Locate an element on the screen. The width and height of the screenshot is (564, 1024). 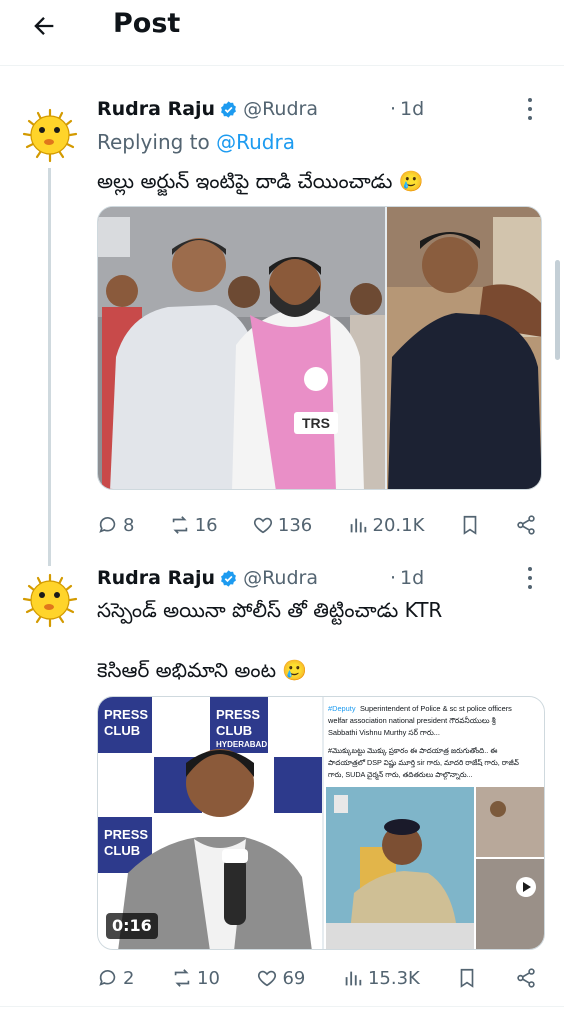
replying-prefix: Replying to is located at coordinates (153, 142).